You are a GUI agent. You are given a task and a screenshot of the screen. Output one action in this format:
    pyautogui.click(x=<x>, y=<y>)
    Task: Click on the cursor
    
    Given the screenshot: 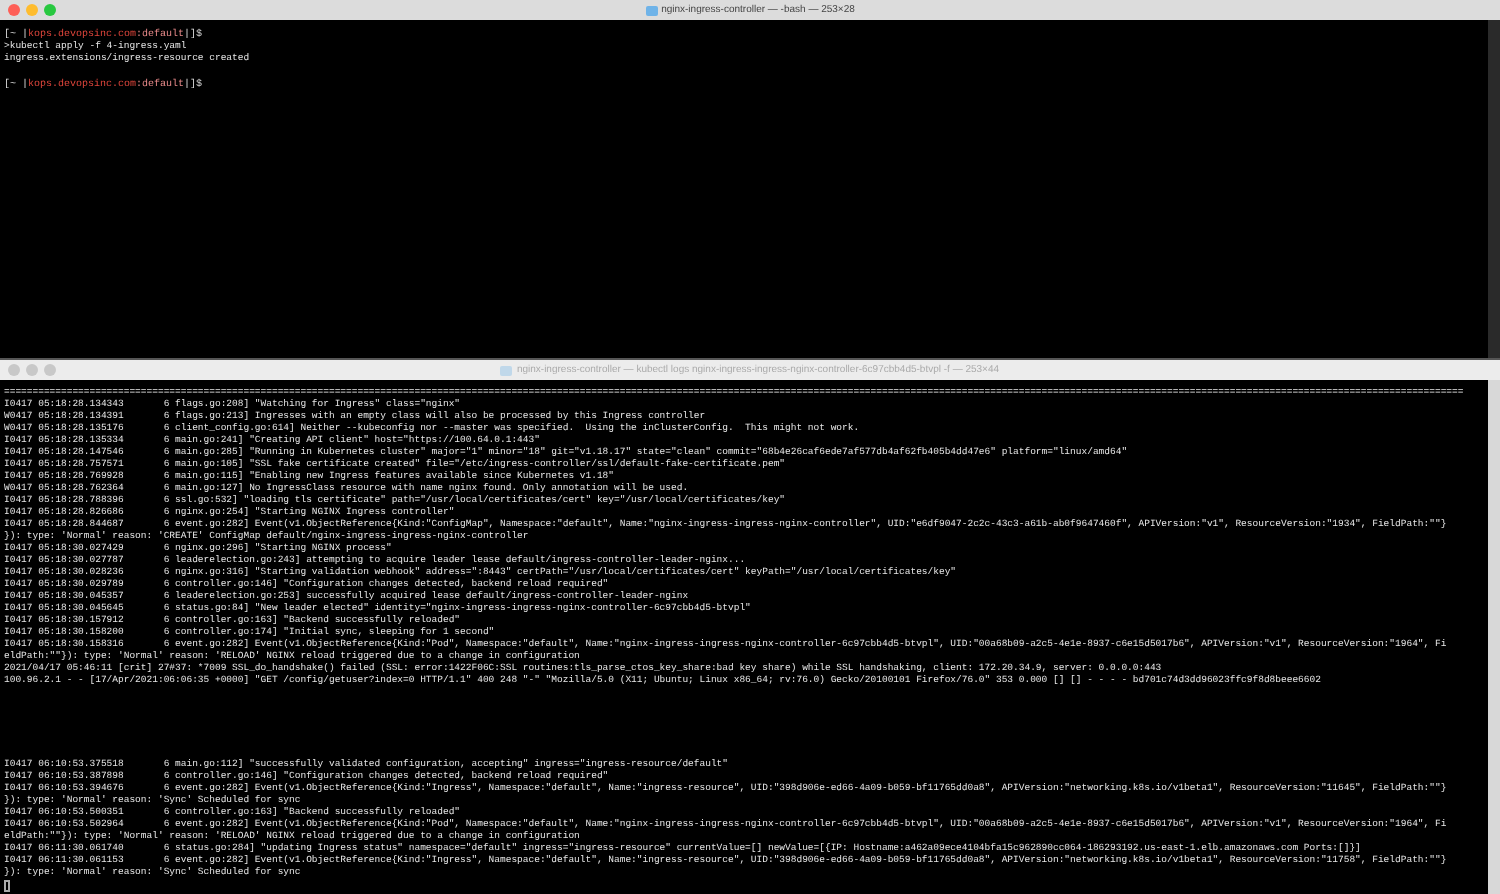 What is the action you would take?
    pyautogui.click(x=7, y=886)
    